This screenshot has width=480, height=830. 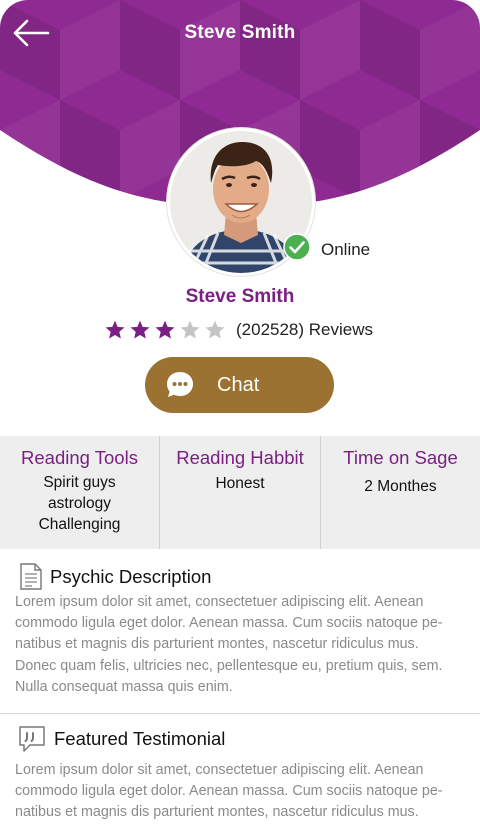 I want to click on info-value: Honest, so click(x=240, y=483).